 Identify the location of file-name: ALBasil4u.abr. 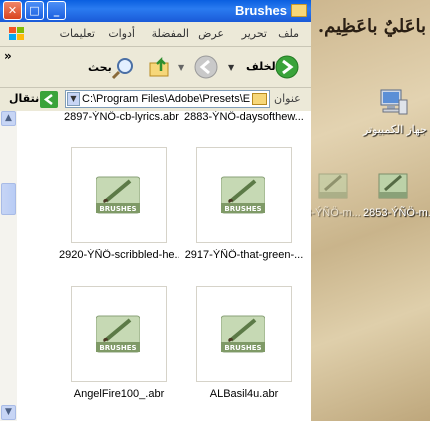
(244, 394).